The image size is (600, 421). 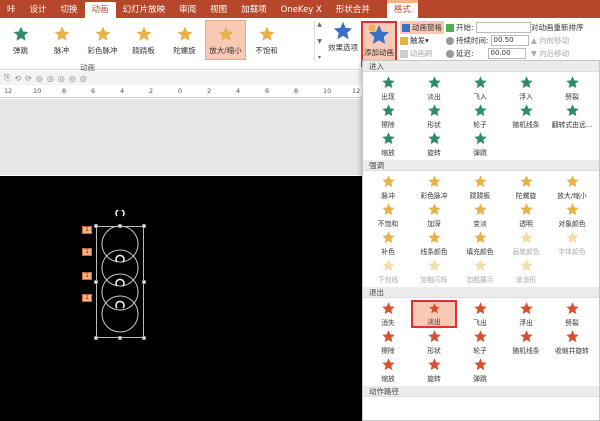 I want to click on effect-options-button: 效果选项, so click(x=343, y=42).